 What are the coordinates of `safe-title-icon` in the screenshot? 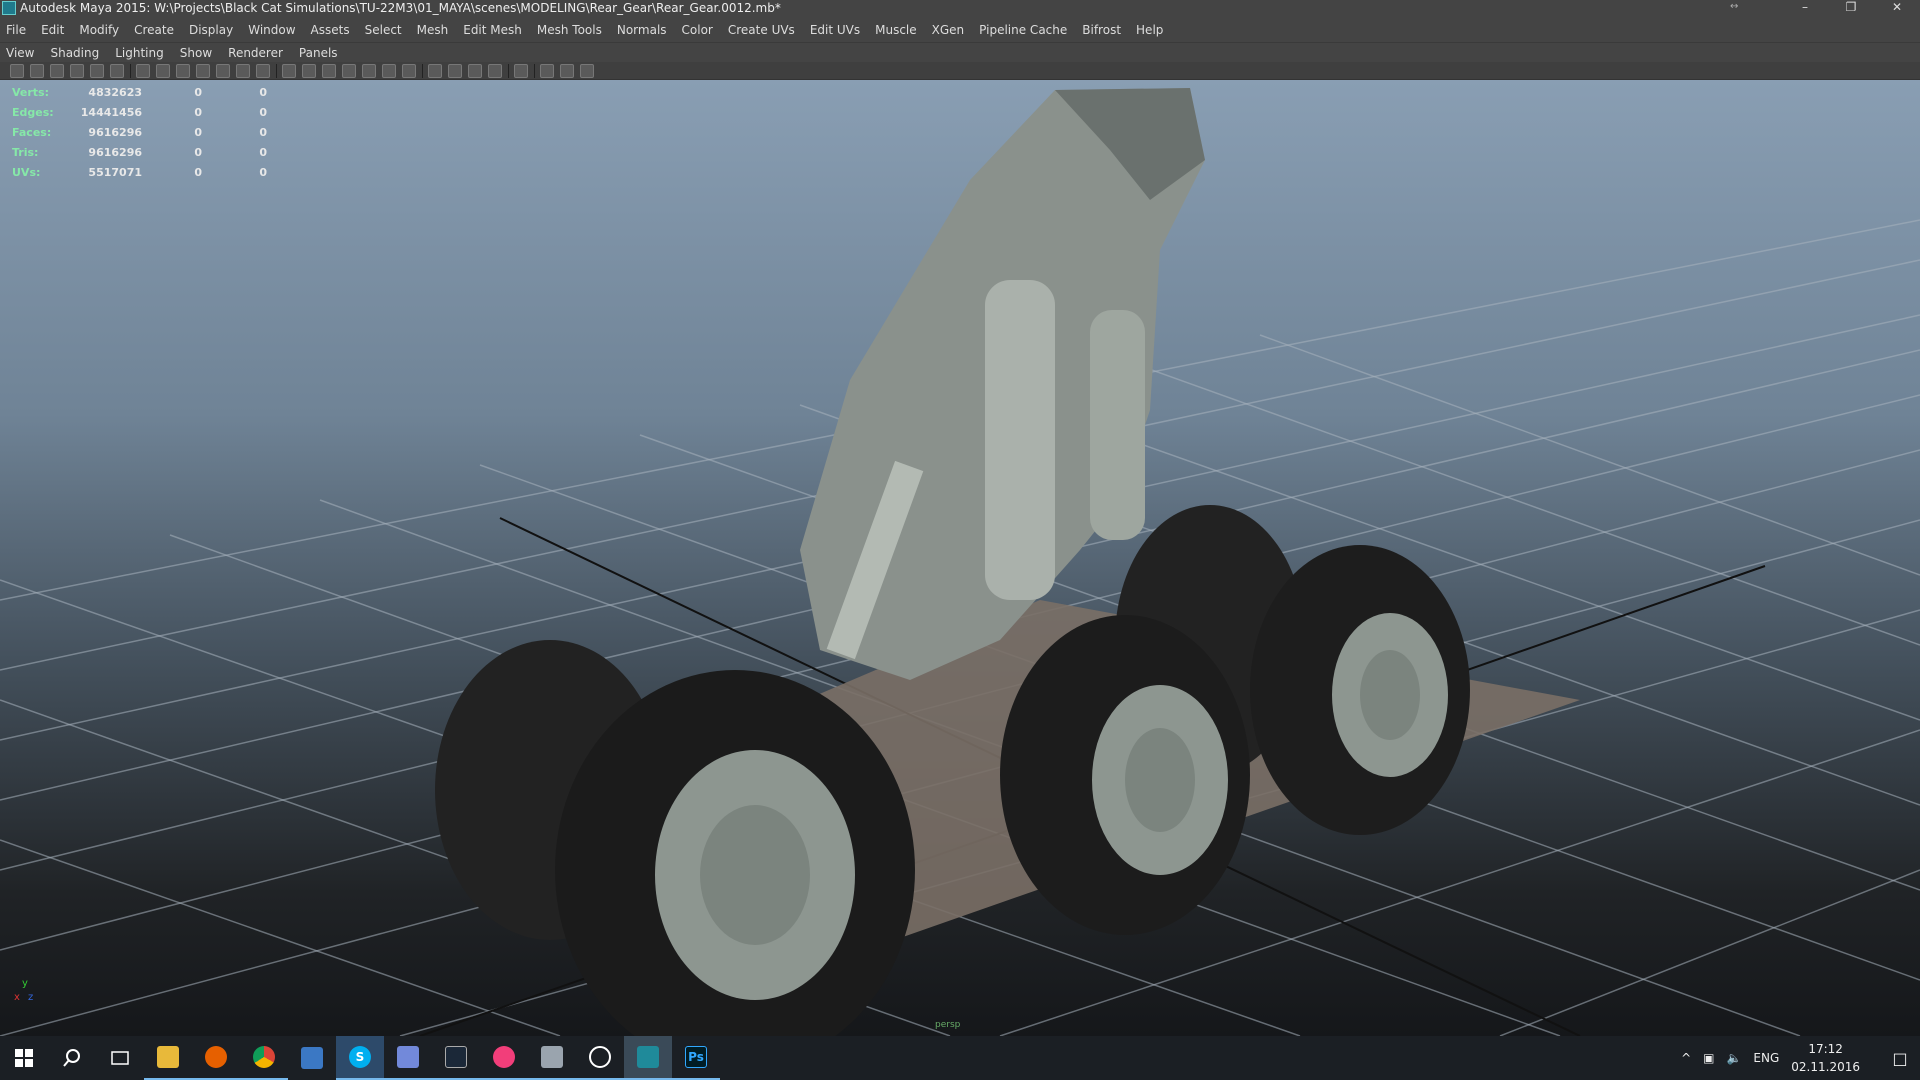 It's located at (263, 70).